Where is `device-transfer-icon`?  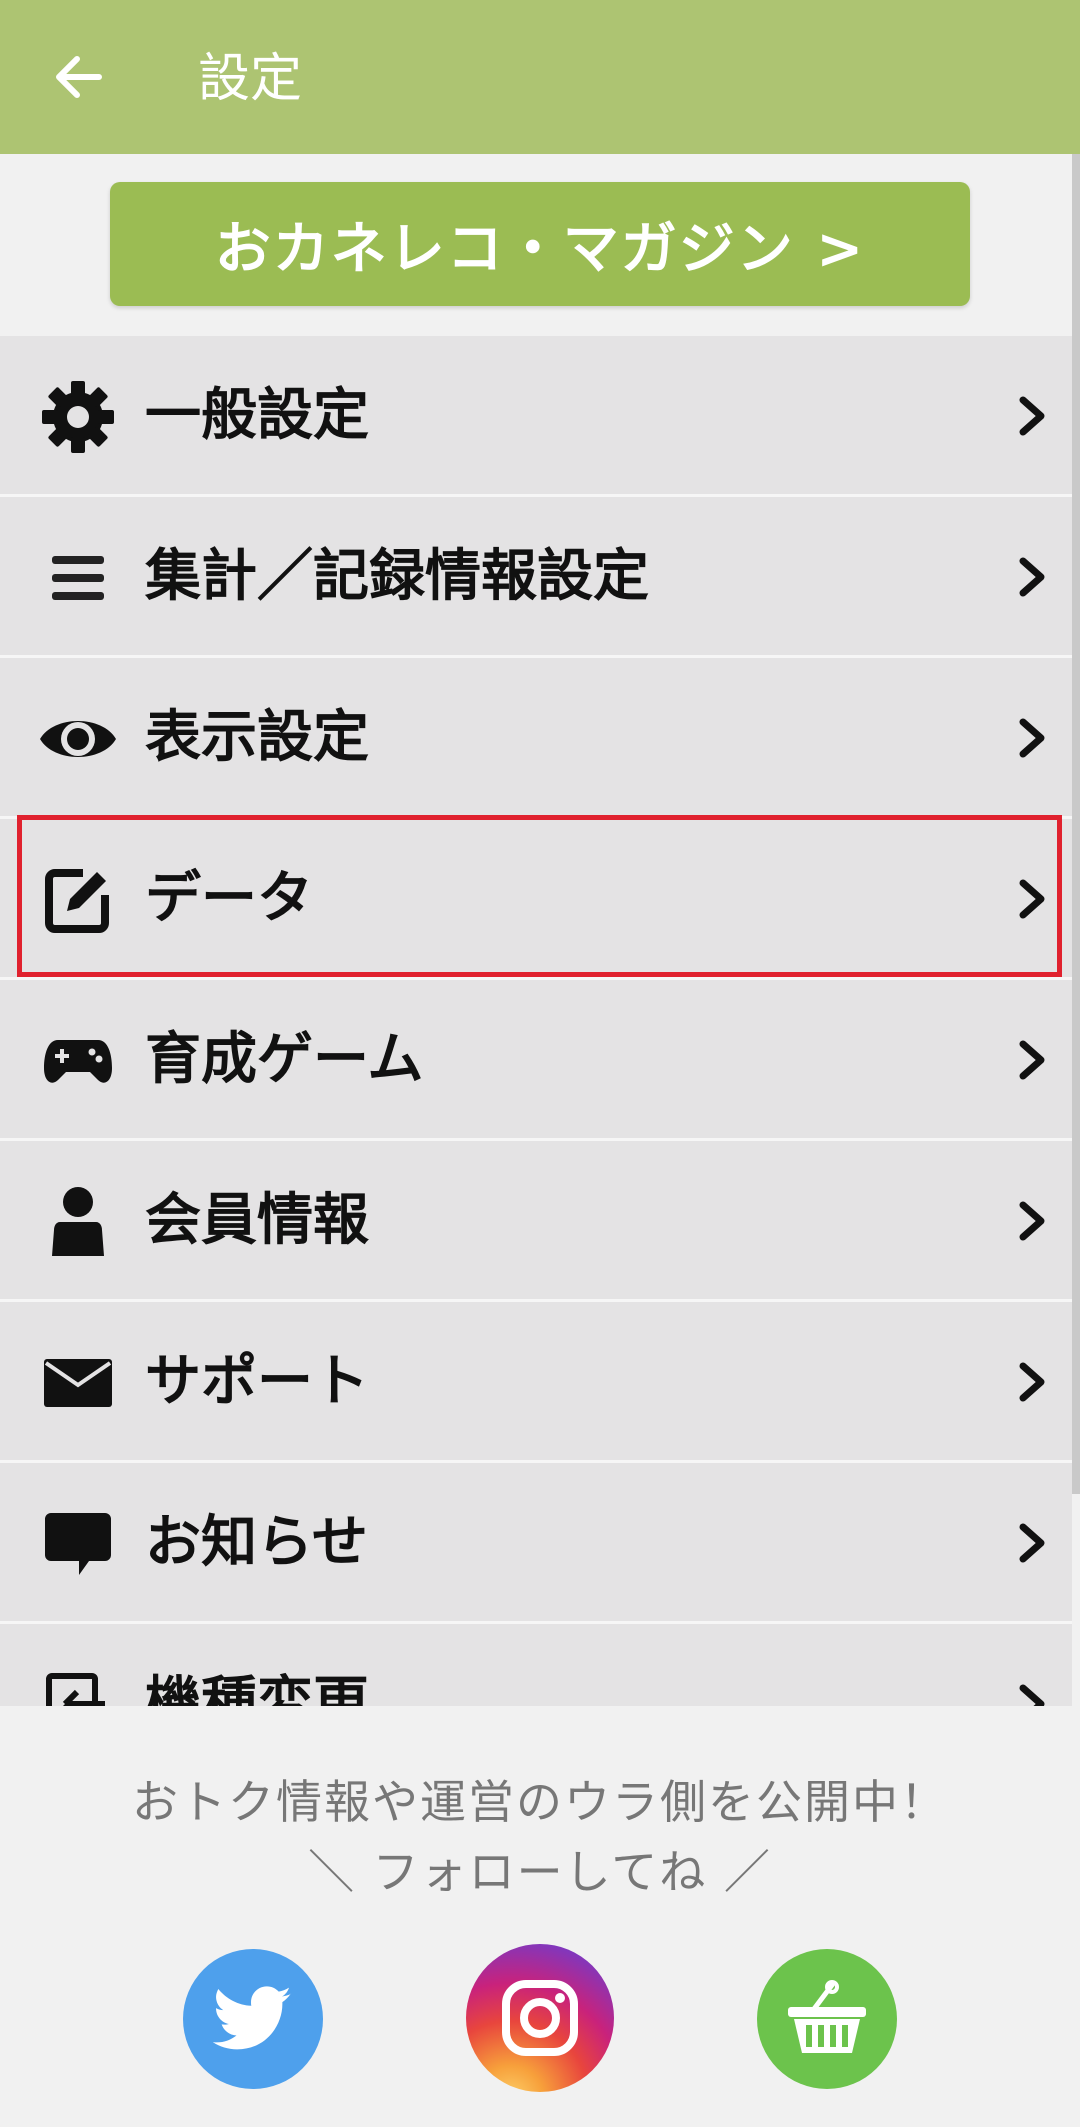
device-transfer-icon is located at coordinates (78, 1687).